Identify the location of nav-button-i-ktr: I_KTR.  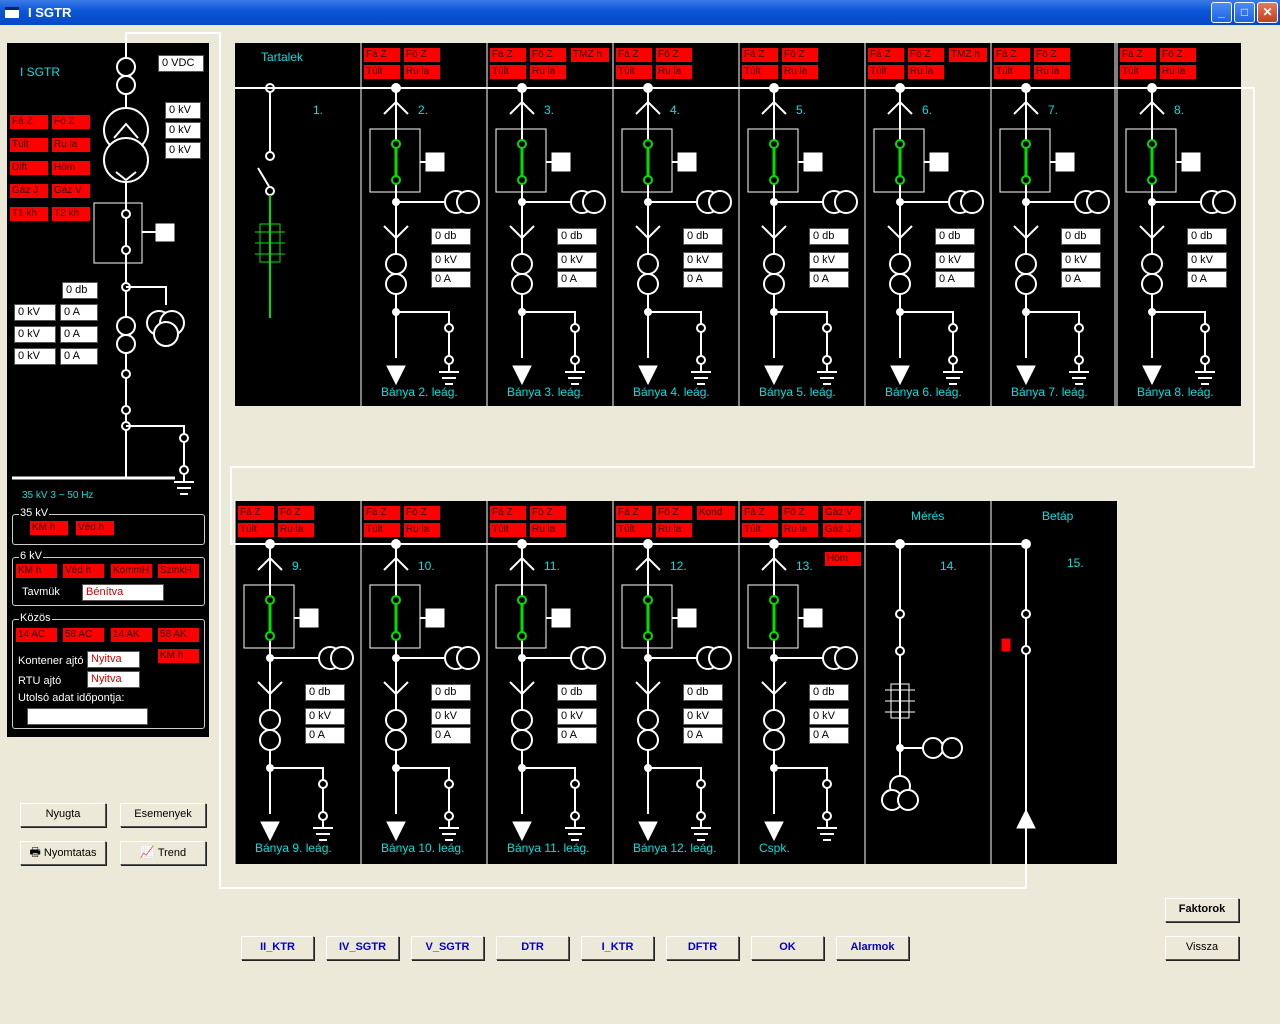
(617, 948).